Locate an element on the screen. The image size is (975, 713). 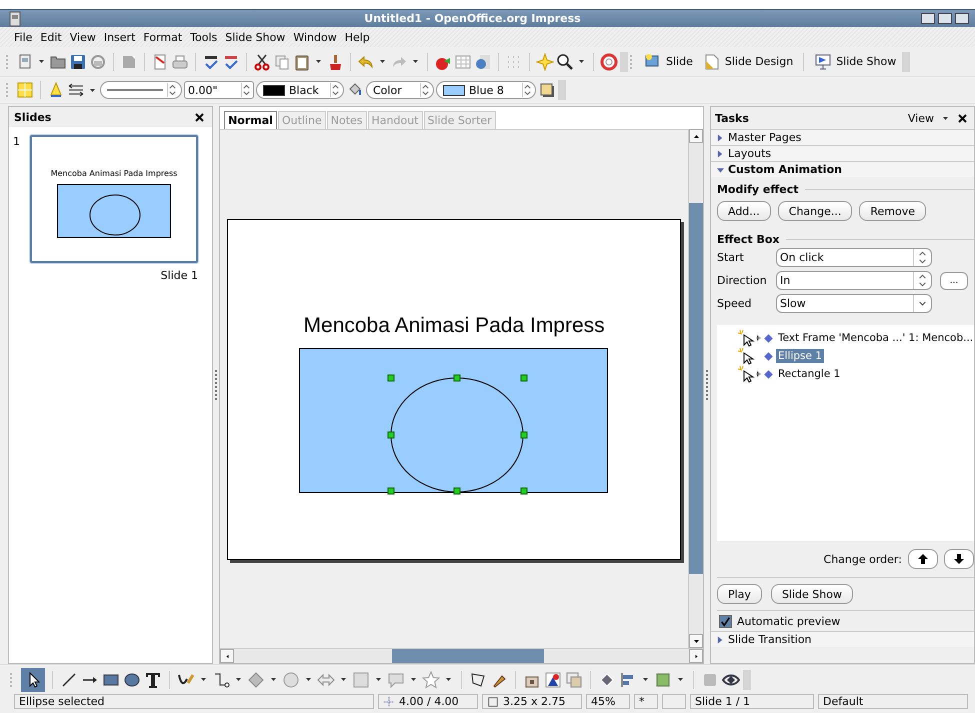
horizontal-scrollbar is located at coordinates (462, 655).